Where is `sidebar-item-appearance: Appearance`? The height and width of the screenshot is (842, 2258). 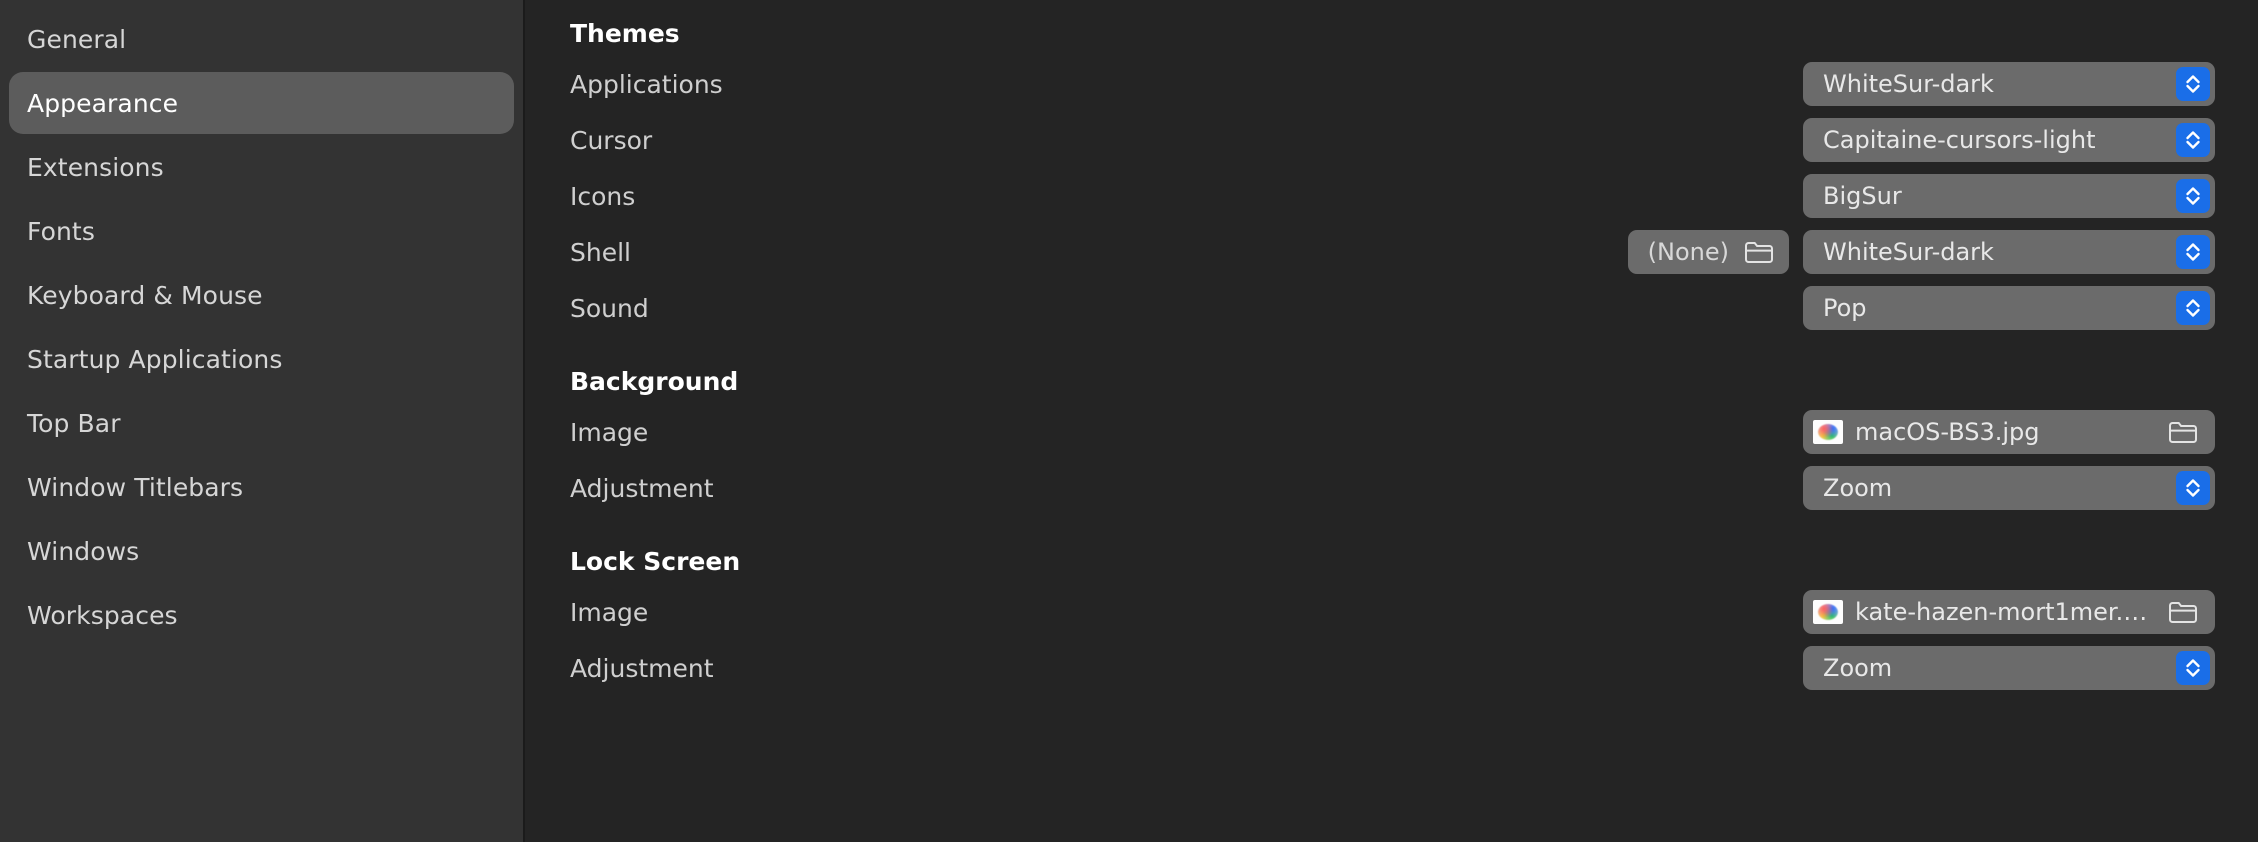 sidebar-item-appearance: Appearance is located at coordinates (261, 103).